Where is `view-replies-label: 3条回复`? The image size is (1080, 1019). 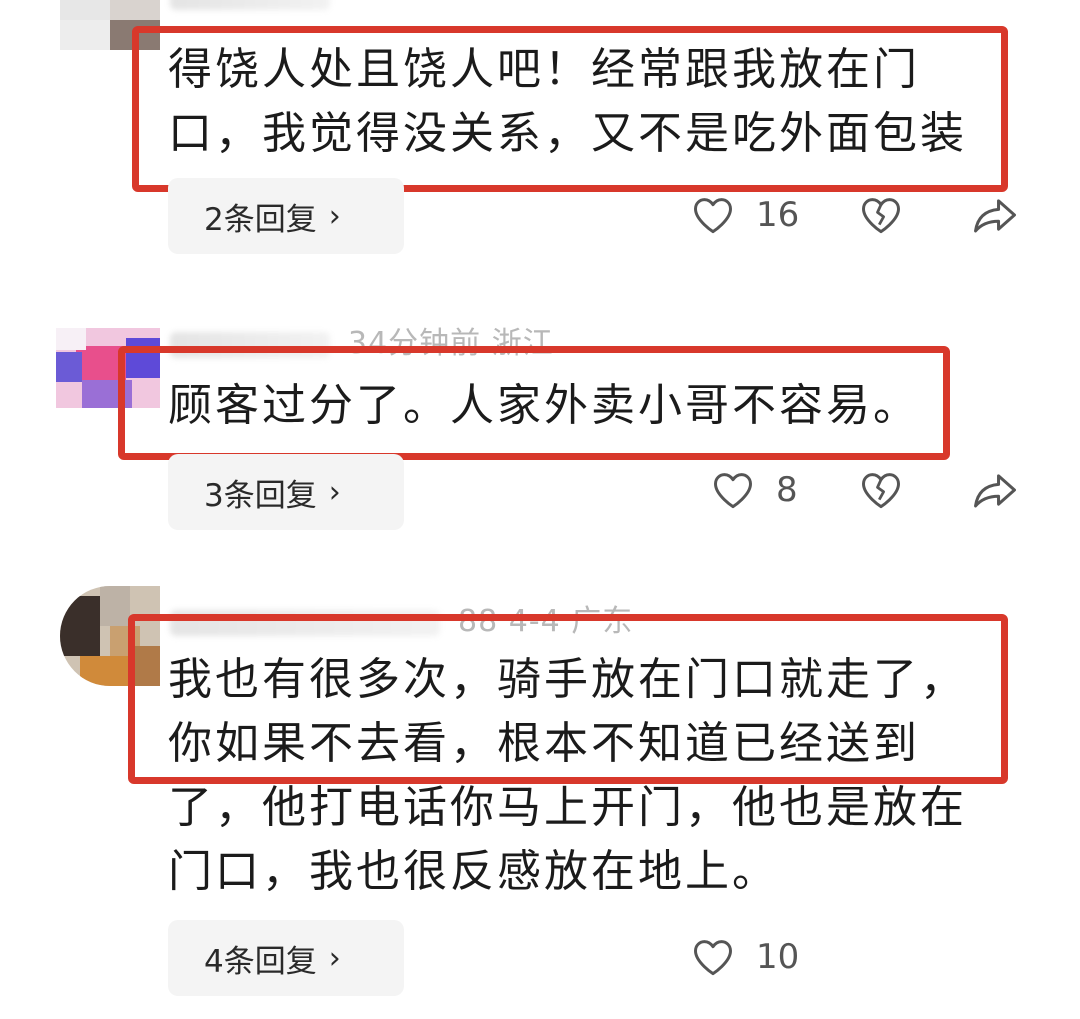 view-replies-label: 3条回复 is located at coordinates (260, 495).